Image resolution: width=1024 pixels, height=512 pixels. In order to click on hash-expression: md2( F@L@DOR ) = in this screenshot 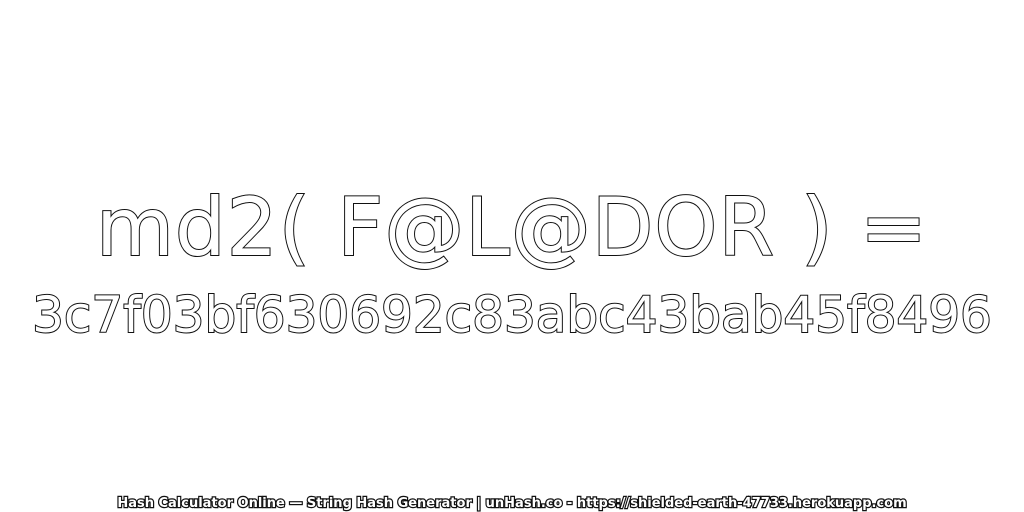, I will do `click(512, 227)`.